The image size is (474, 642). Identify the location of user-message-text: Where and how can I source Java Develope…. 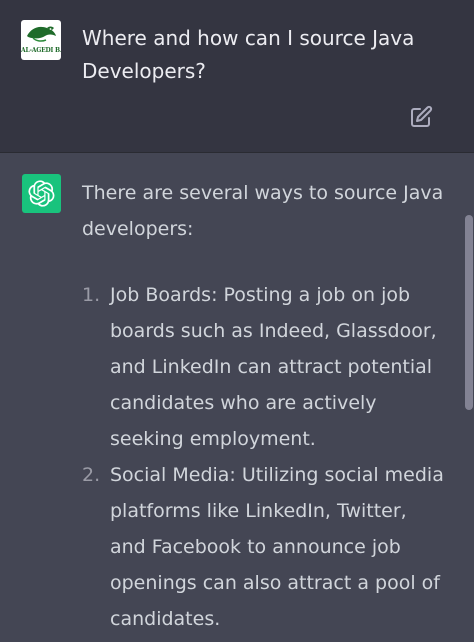
(262, 55).